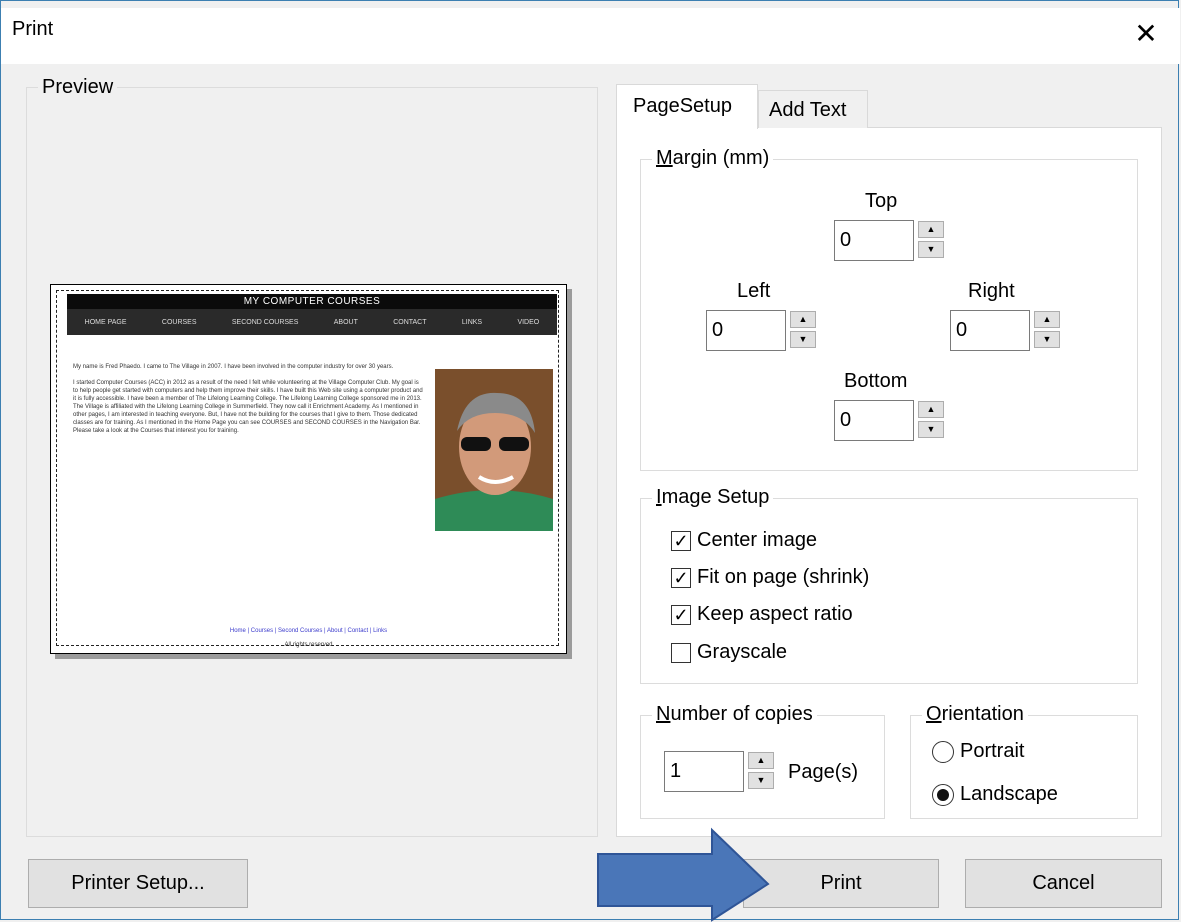  What do you see at coordinates (265, 322) in the screenshot?
I see `preview-nav-item: SECOND COURSES` at bounding box center [265, 322].